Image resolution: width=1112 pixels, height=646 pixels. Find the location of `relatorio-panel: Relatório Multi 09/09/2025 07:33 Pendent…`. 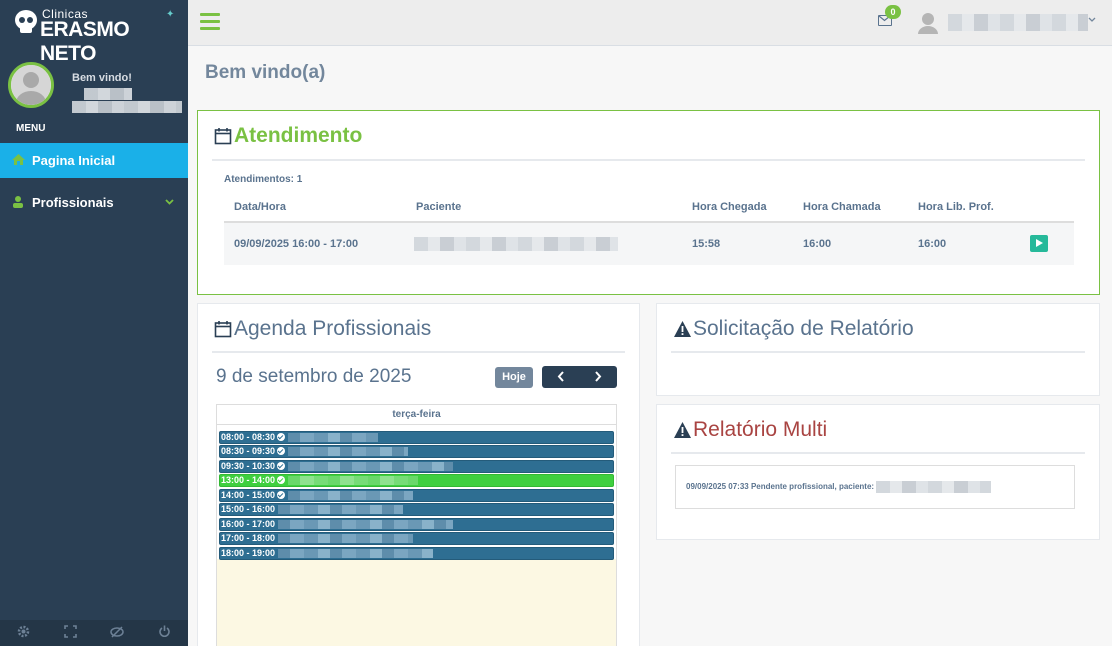

relatorio-panel: Relatório Multi 09/09/2025 07:33 Pendent… is located at coordinates (878, 472).